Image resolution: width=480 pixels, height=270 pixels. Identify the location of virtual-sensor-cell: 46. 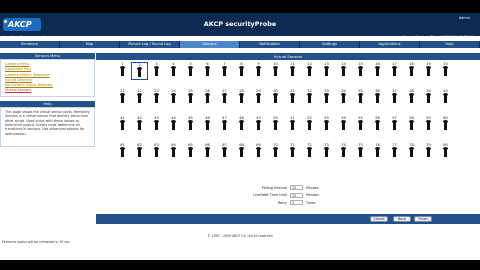
(207, 125).